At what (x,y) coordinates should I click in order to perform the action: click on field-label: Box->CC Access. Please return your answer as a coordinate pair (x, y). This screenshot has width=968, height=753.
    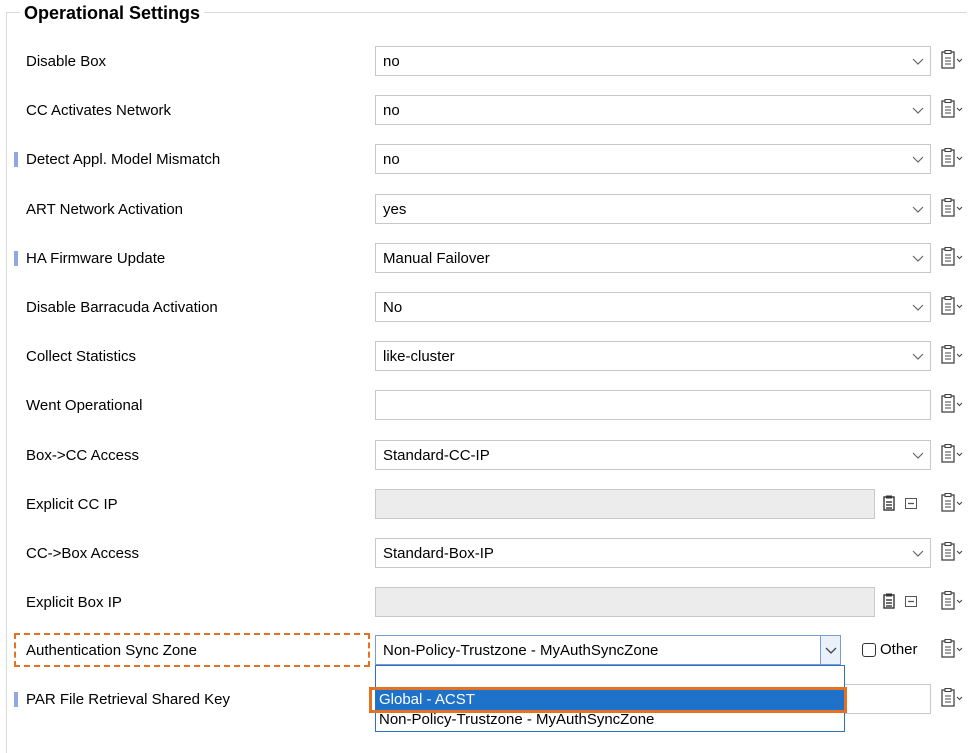
    Looking at the image, I should click on (82, 455).